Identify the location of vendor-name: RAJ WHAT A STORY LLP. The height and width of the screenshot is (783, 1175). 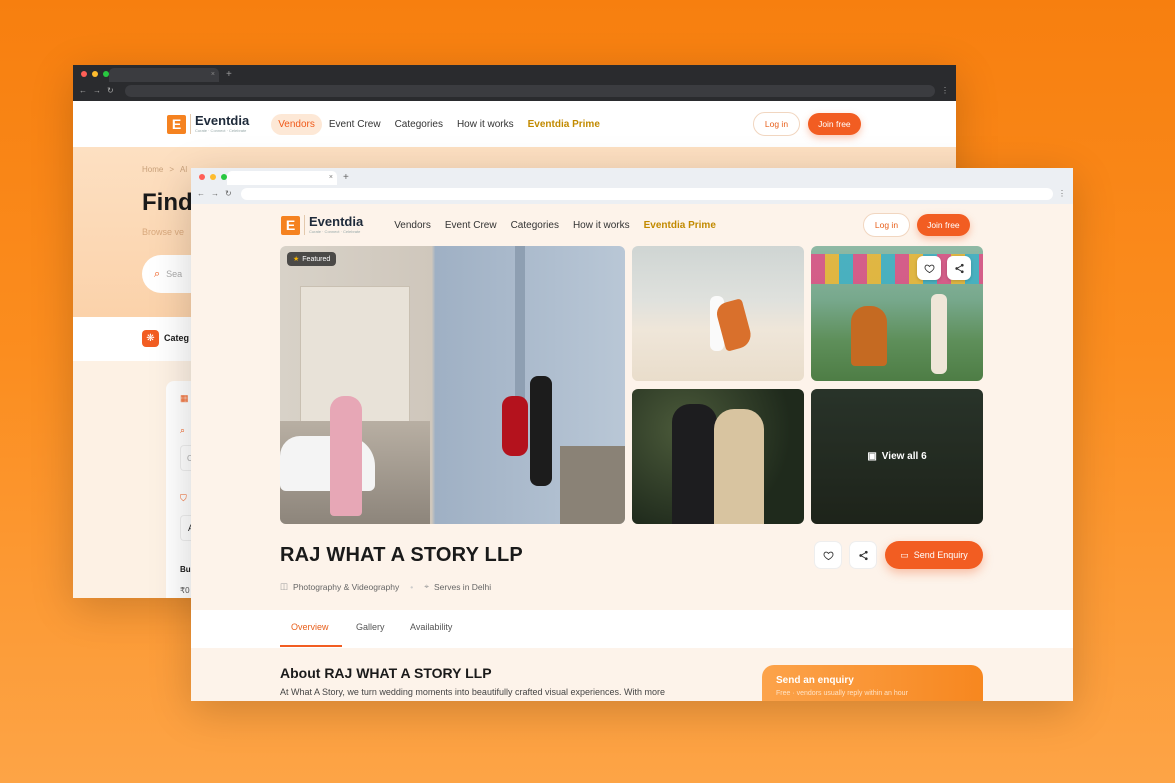
(401, 555).